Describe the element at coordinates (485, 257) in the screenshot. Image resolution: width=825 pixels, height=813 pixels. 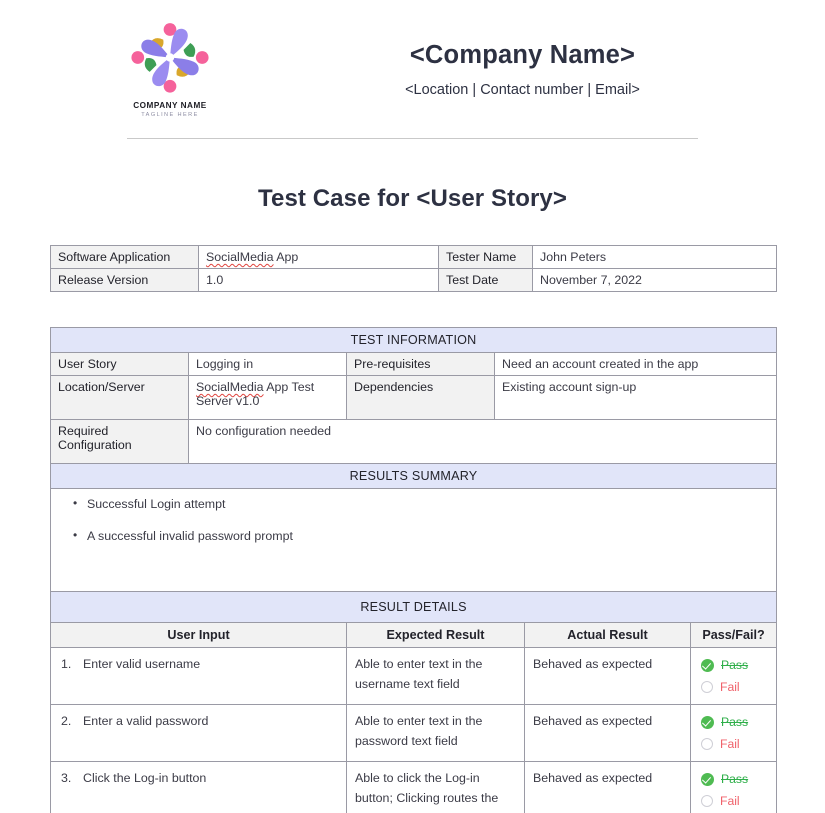
I see `tester-name-label: Tester Name` at that location.